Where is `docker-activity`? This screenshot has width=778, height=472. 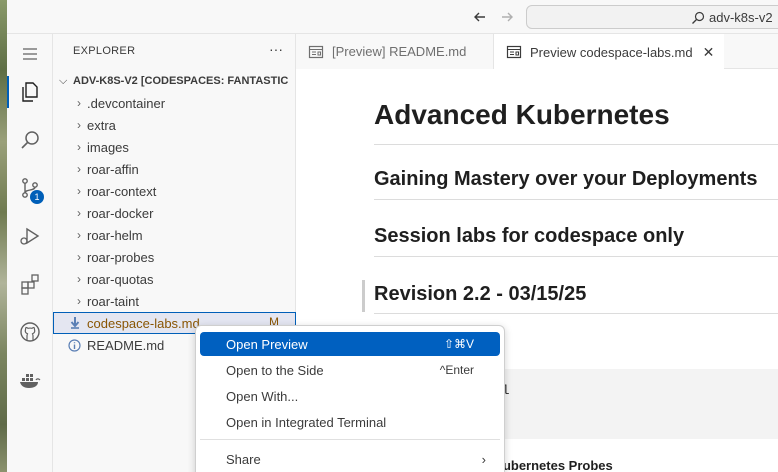
docker-activity is located at coordinates (30, 380).